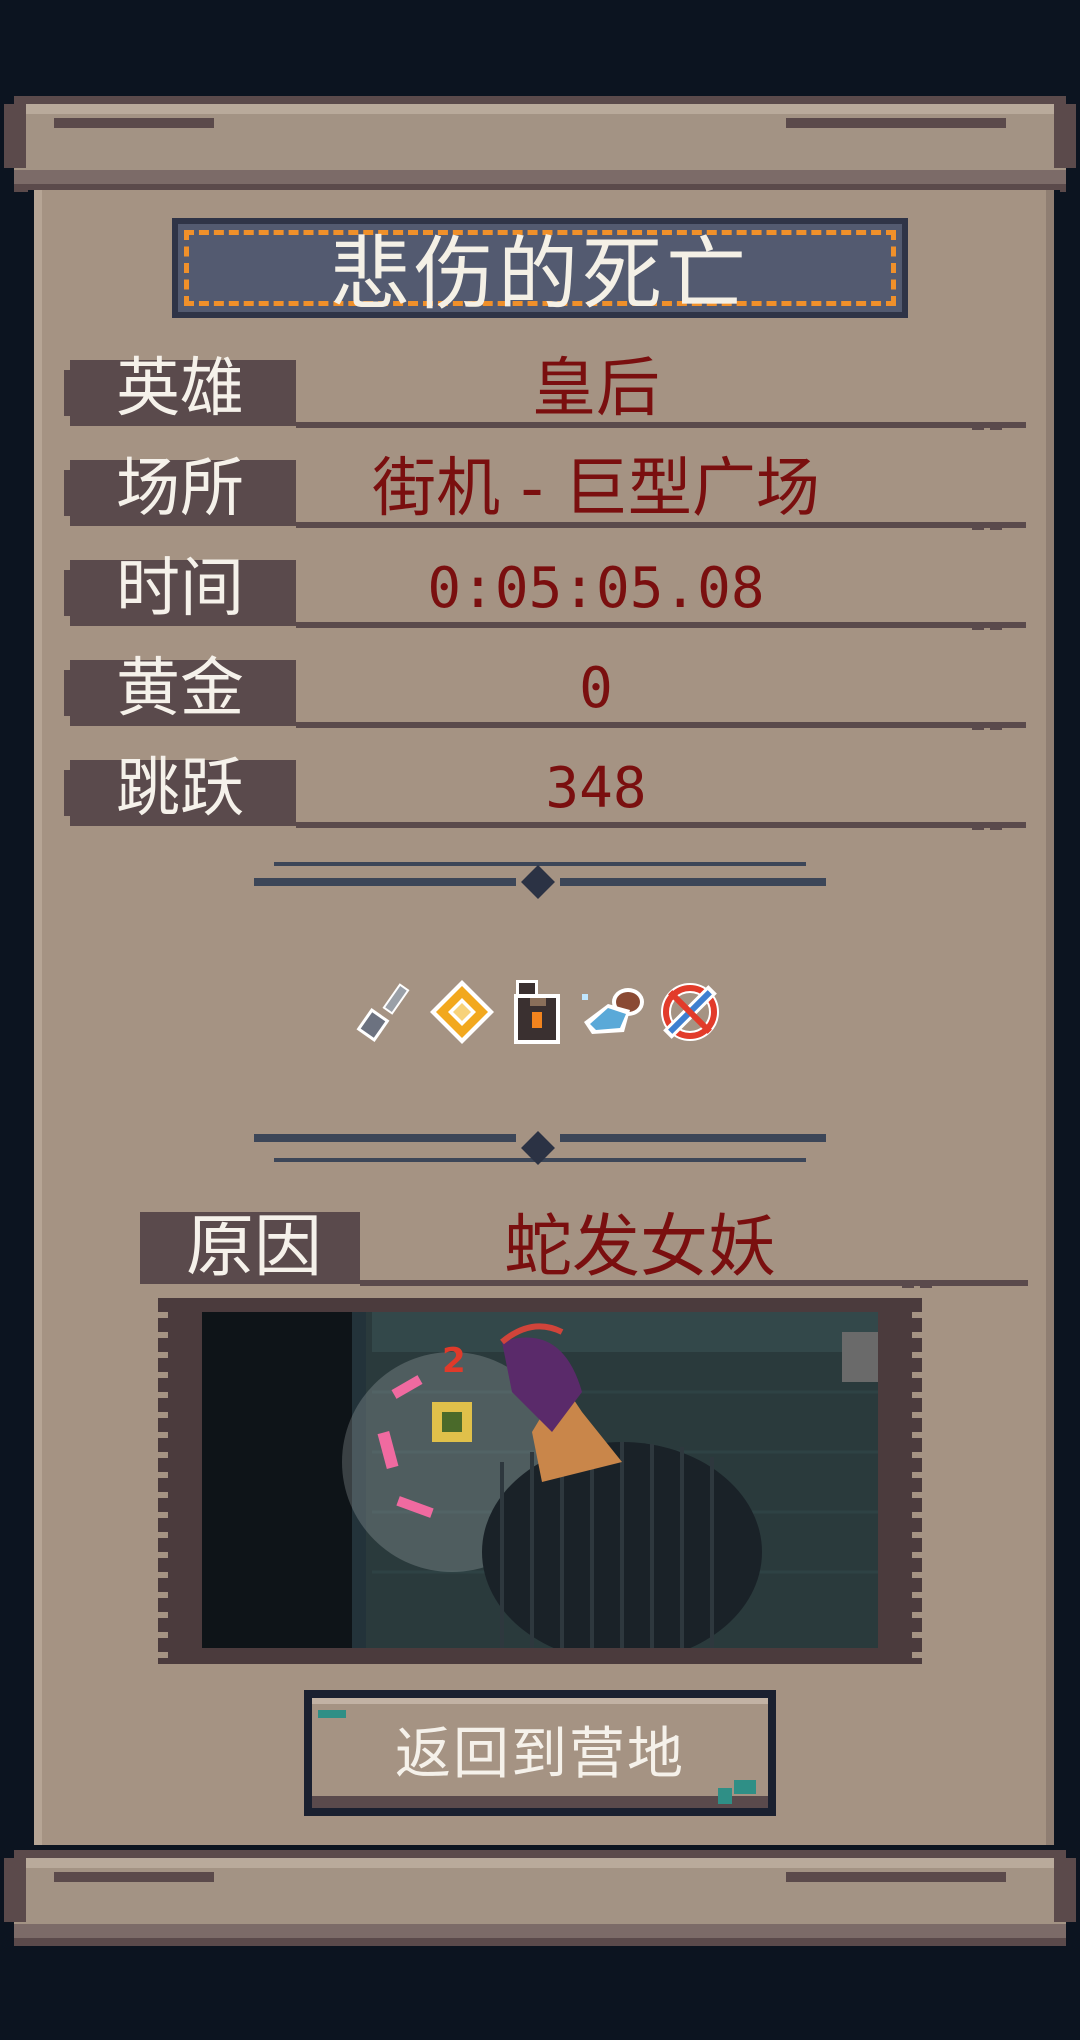 This screenshot has width=1080, height=2040. What do you see at coordinates (180, 689) in the screenshot?
I see `stat-label-gold: 黄金` at bounding box center [180, 689].